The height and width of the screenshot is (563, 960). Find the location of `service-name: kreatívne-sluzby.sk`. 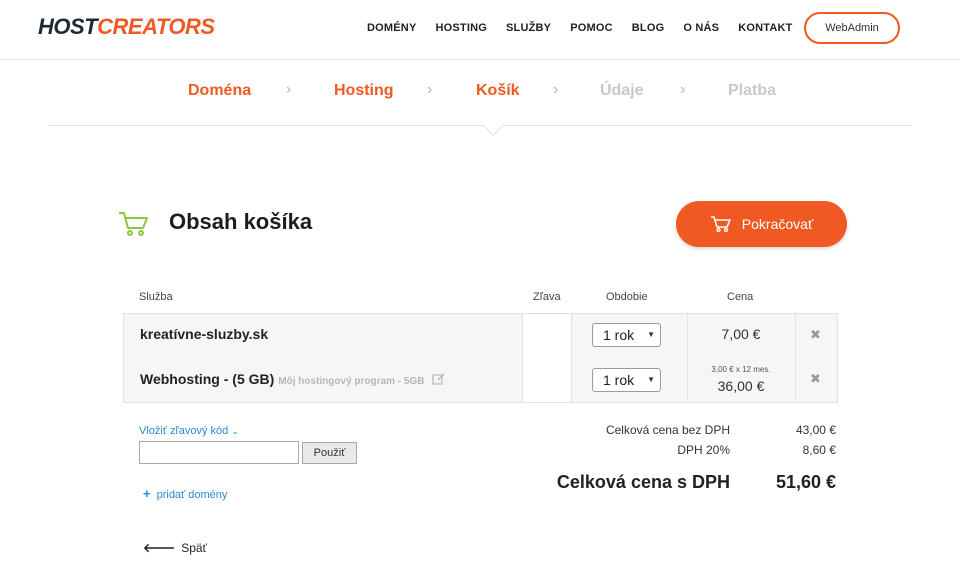

service-name: kreatívne-sluzby.sk is located at coordinates (204, 334).